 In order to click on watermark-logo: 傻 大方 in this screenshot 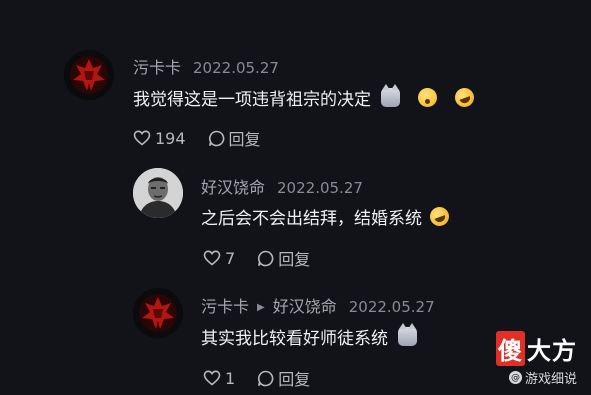, I will do `click(536, 348)`.